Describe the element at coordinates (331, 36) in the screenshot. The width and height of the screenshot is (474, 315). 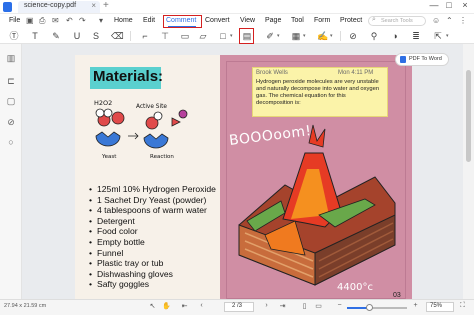
I see `signature-caret-icon: ▾` at that location.